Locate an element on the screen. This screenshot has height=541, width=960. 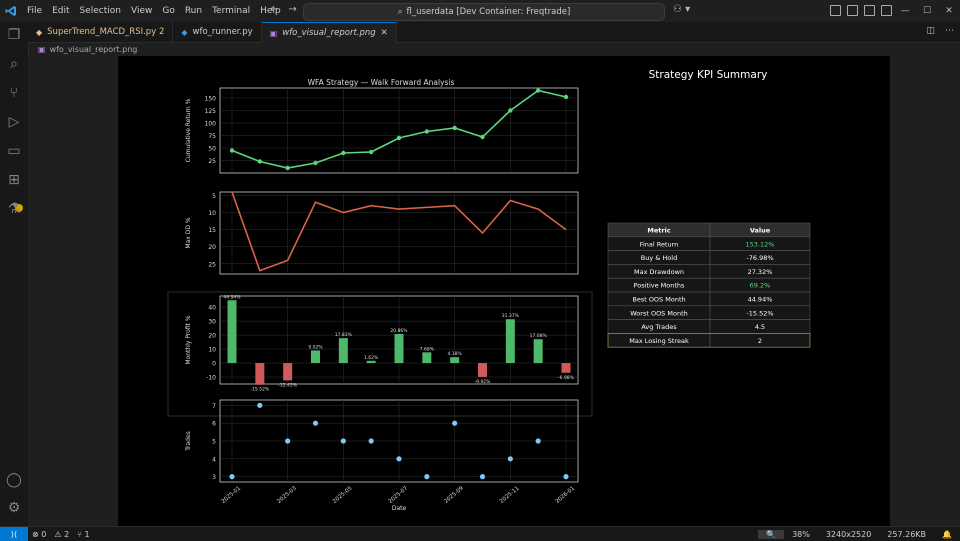
bar-label: 31.37% is located at coordinates (511, 316).